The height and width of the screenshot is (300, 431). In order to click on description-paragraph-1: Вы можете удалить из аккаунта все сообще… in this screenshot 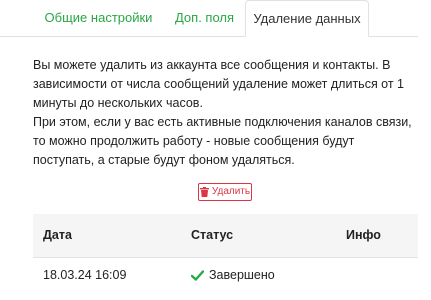, I will do `click(219, 84)`.